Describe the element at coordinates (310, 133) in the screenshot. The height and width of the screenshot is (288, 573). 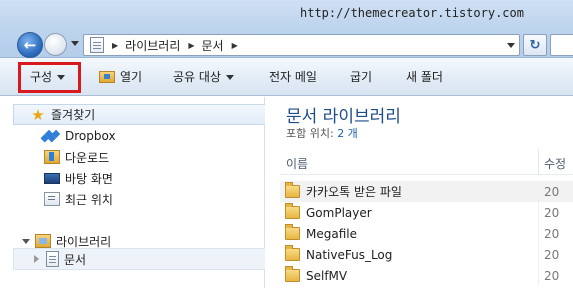
I see `includes-label: 포함 위치:` at that location.